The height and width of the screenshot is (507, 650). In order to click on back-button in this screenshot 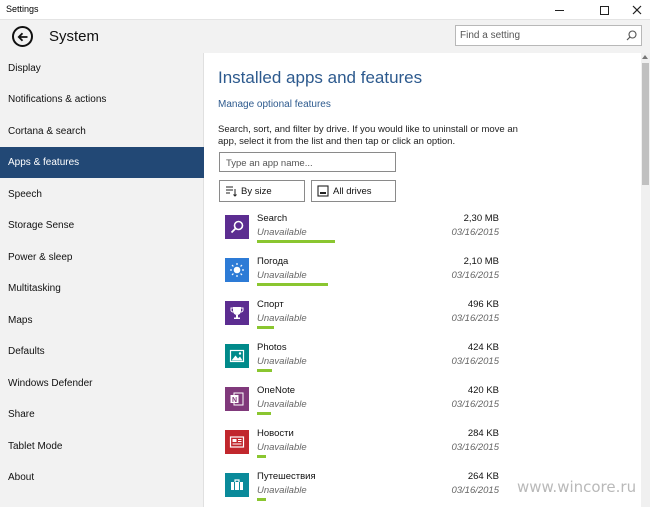, I will do `click(22, 36)`.